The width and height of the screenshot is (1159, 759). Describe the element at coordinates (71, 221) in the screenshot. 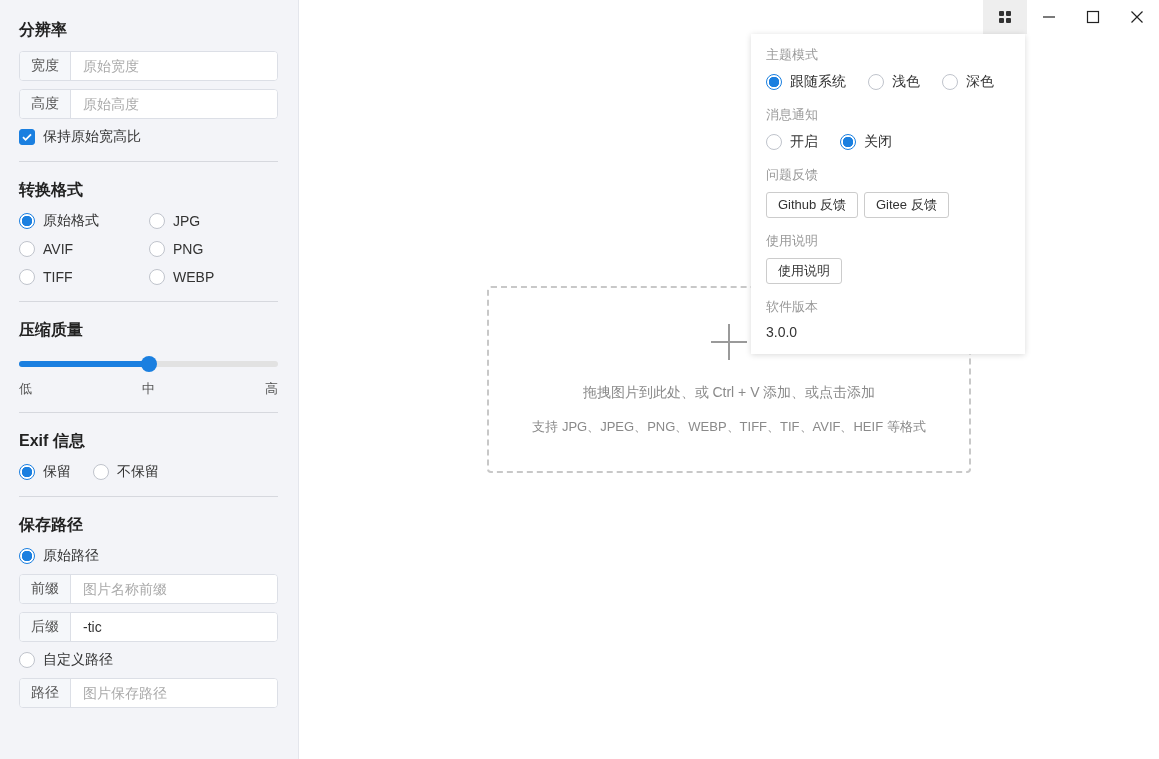

I see `radio-label: 原始格式` at that location.